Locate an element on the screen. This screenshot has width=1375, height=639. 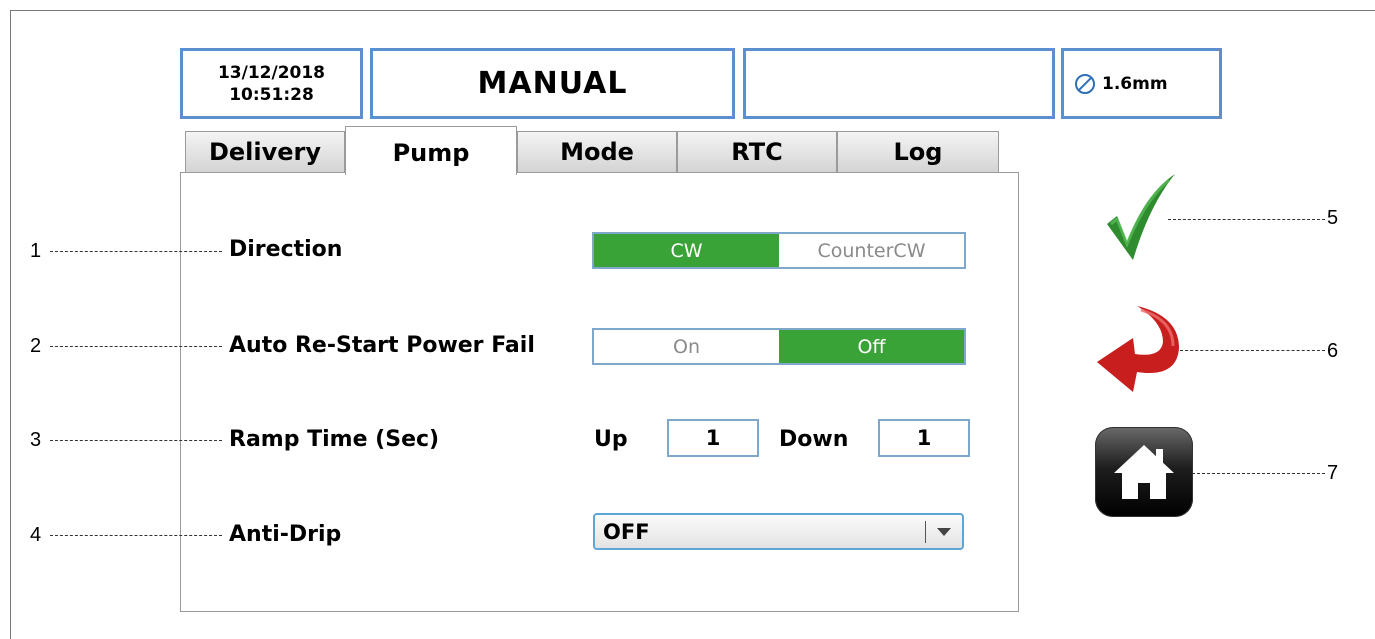
direction-label: Direction is located at coordinates (286, 249).